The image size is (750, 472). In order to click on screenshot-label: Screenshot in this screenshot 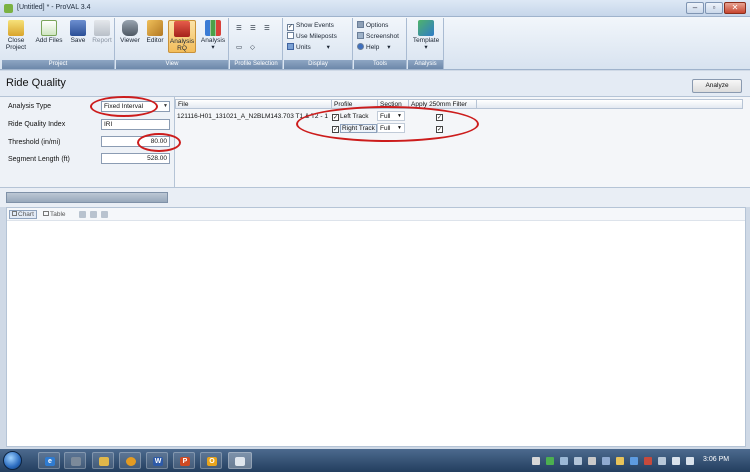, I will do `click(382, 36)`.